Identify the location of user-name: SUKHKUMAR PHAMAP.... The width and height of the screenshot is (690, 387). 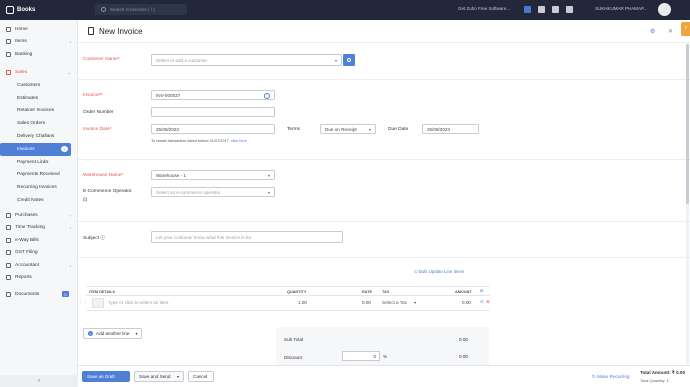
(621, 8).